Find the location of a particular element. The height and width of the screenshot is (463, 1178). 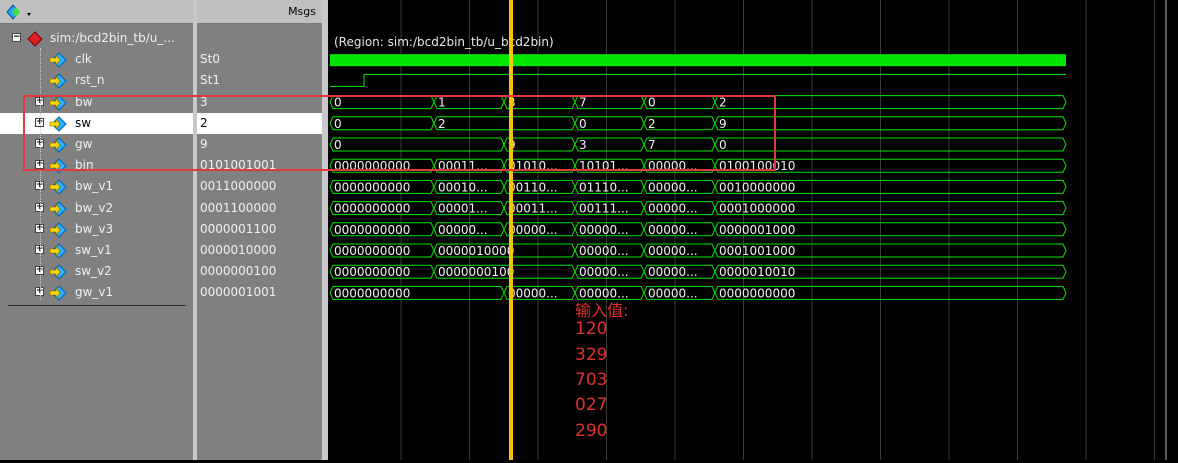

bus-value: 0000010000 is located at coordinates (476, 251).